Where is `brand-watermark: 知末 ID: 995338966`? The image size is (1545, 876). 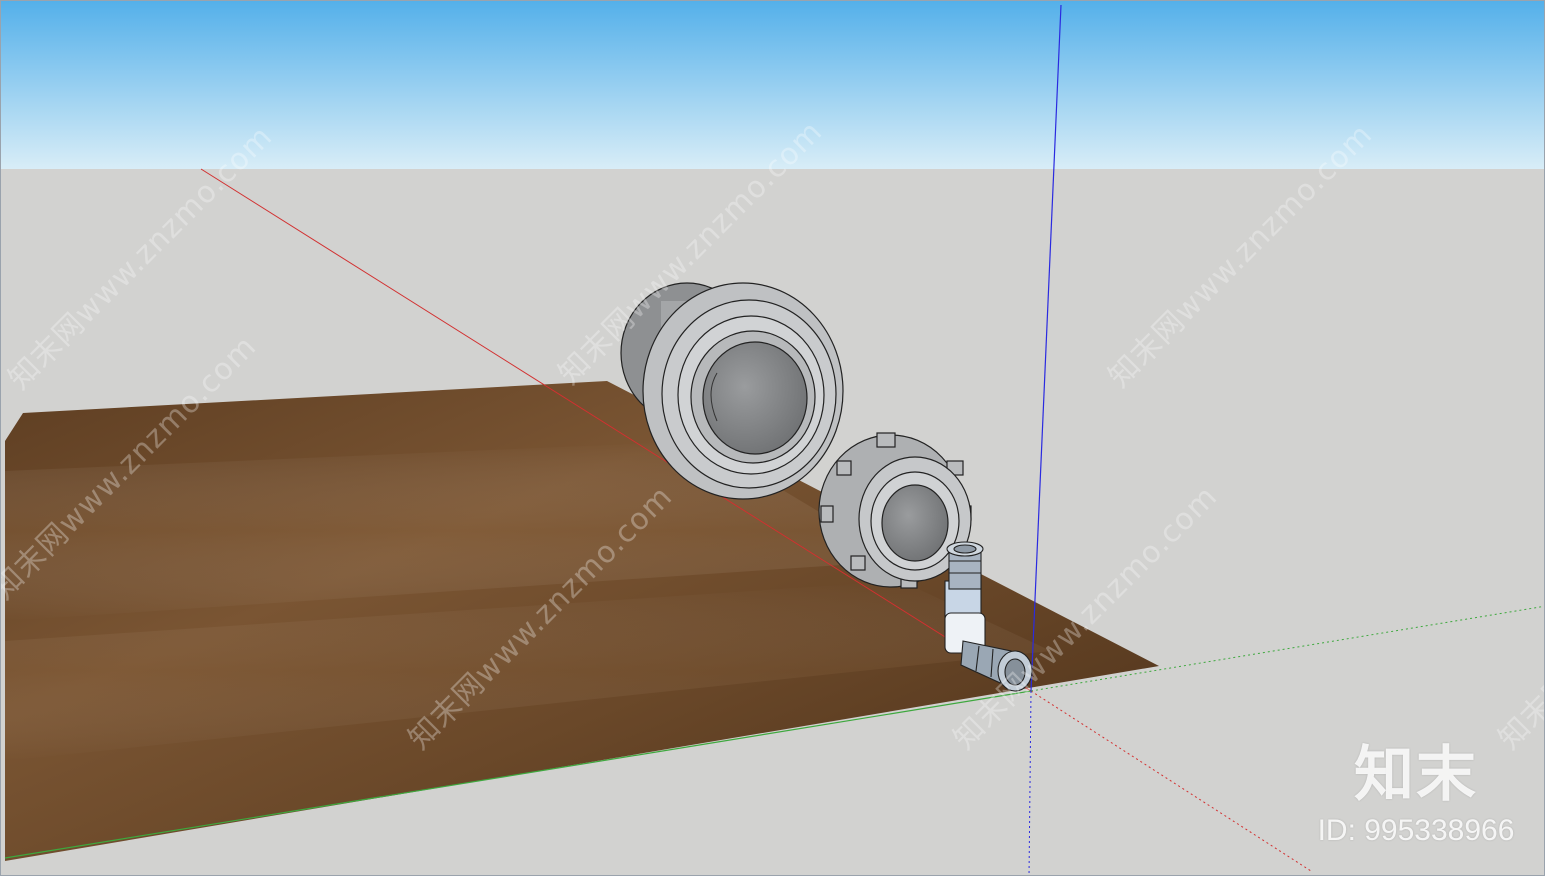 brand-watermark: 知末 ID: 995338966 is located at coordinates (1416, 793).